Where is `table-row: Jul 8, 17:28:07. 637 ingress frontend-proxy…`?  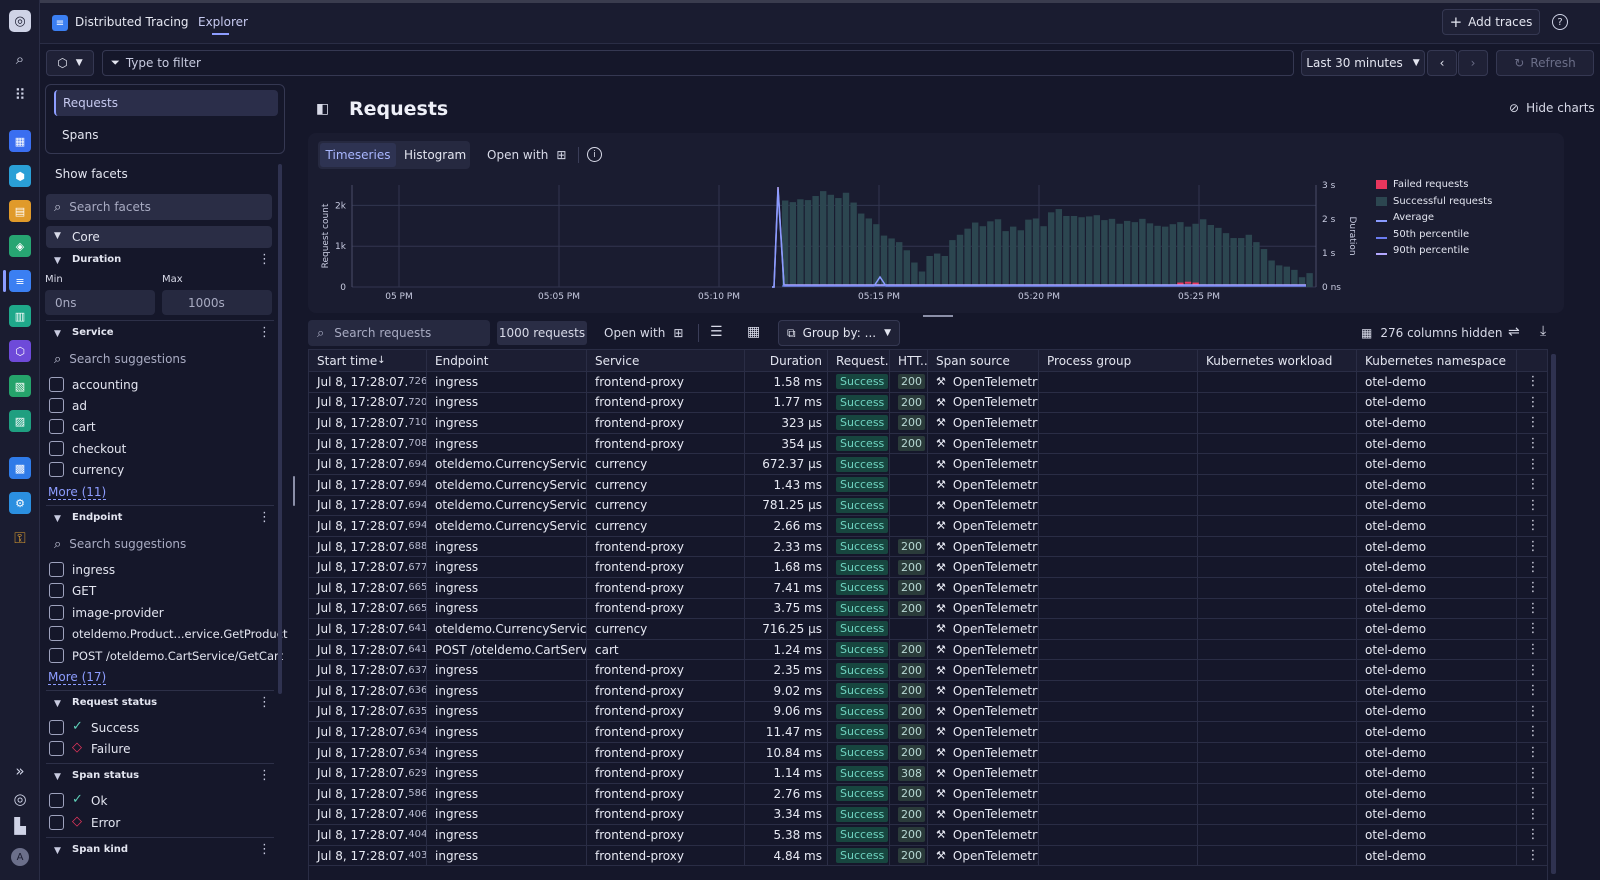
table-row: Jul 8, 17:28:07. 637 ingress frontend-proxy… is located at coordinates (928, 670).